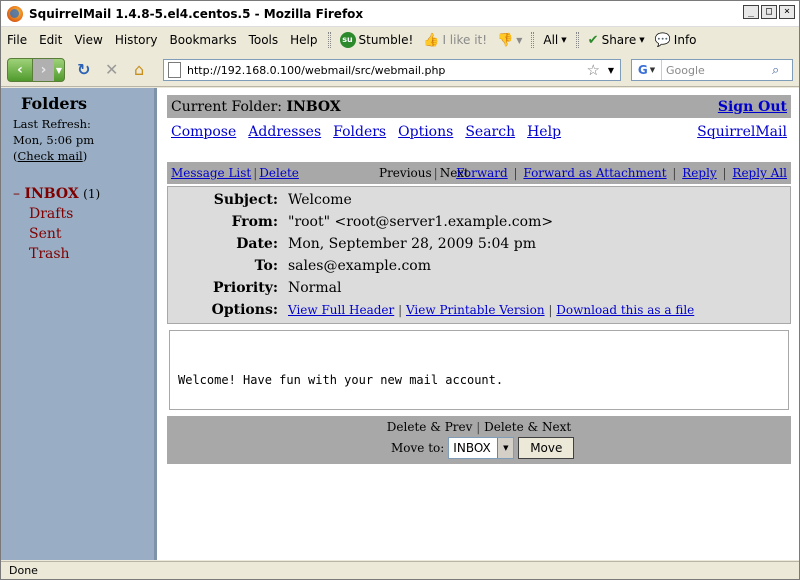 The width and height of the screenshot is (800, 580). Describe the element at coordinates (59, 70) in the screenshot. I see `history-dropdown-icon: ▼` at that location.